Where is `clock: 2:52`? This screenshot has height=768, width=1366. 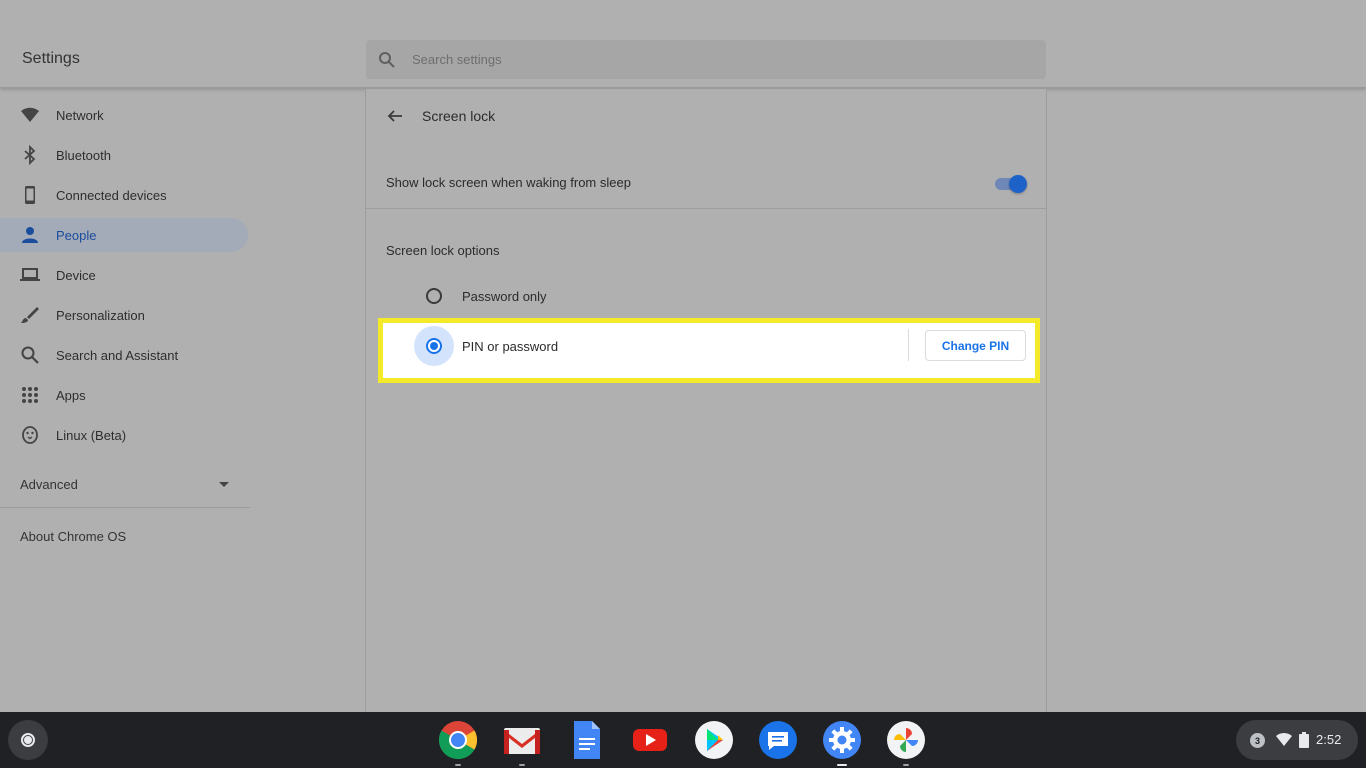
clock: 2:52 is located at coordinates (1329, 739).